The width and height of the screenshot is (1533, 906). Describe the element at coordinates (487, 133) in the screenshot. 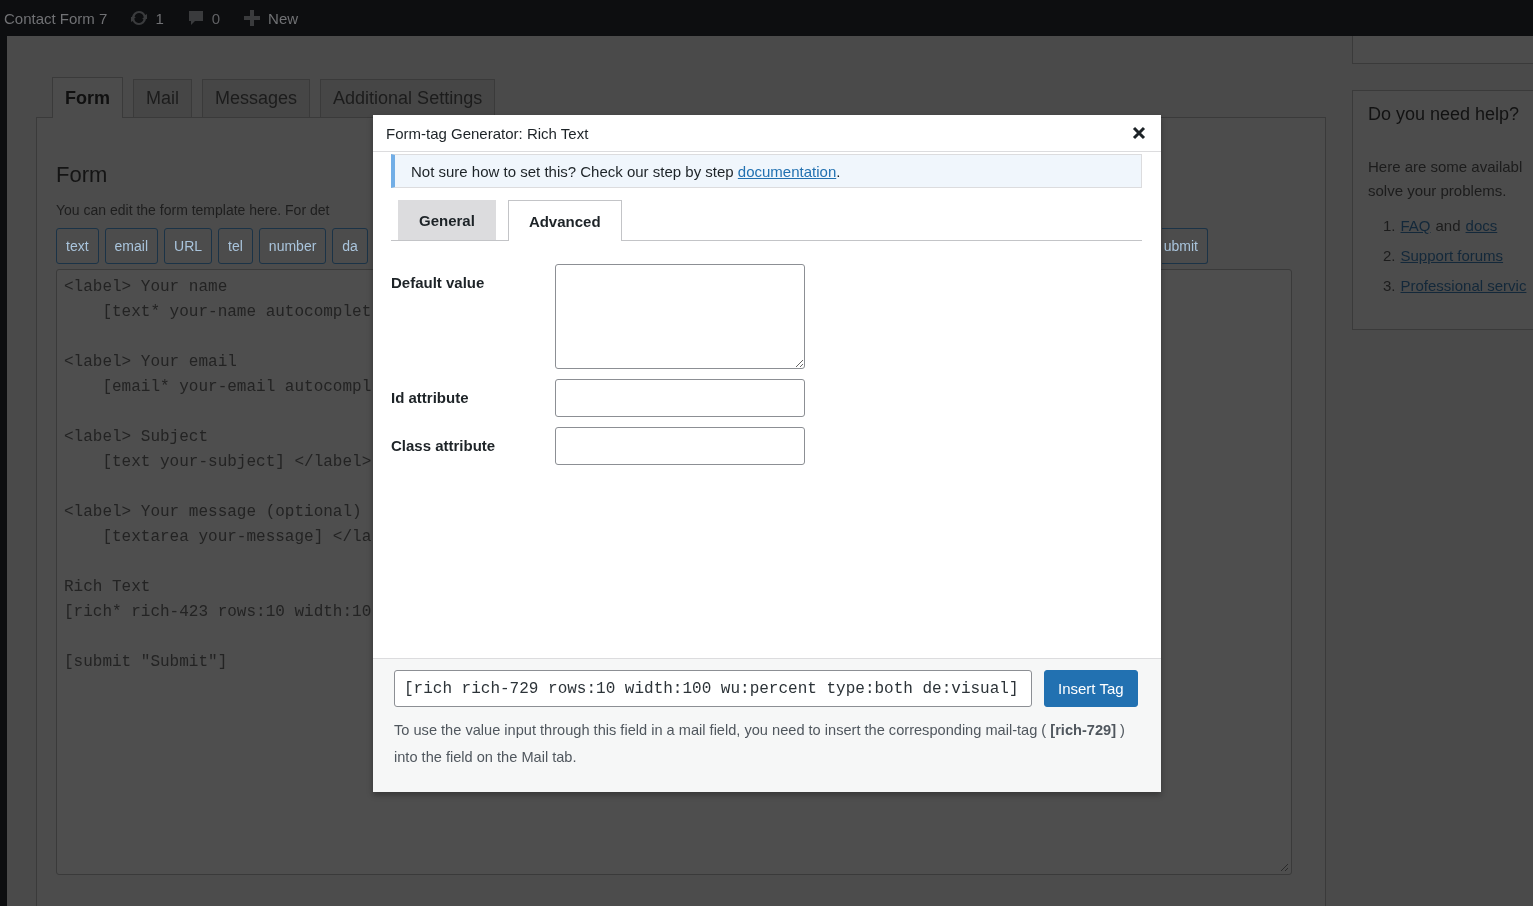

I see `dialog-title: Form-tag Generator: Rich Text` at that location.